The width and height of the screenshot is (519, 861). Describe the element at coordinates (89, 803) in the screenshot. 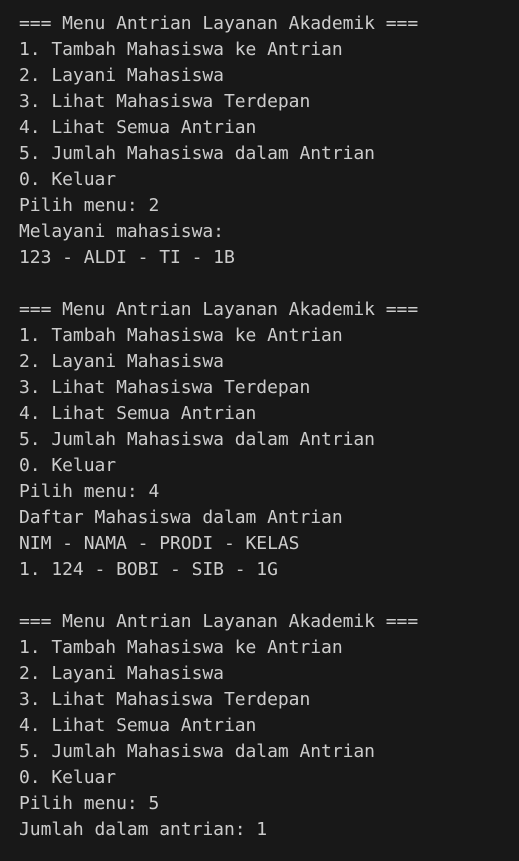

I see `menu-choice-prompt: Pilih menu: 5` at that location.